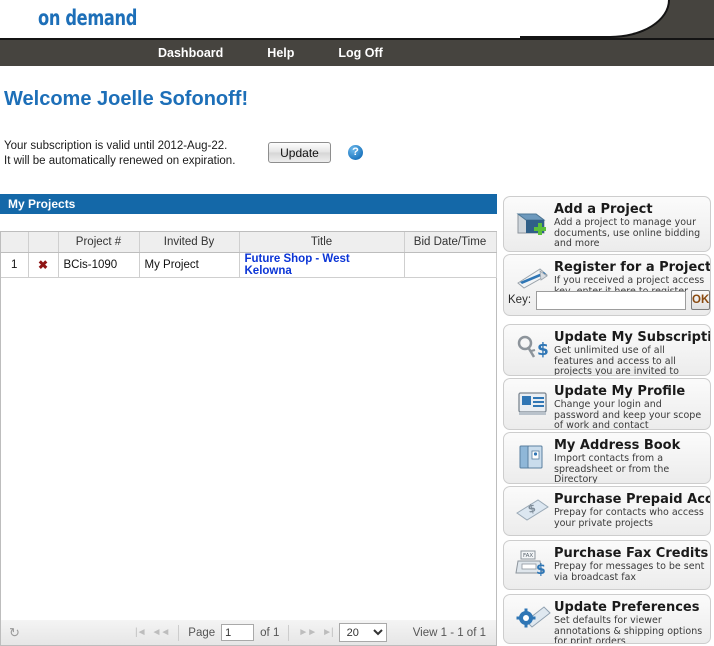 The image size is (714, 646). What do you see at coordinates (140, 632) in the screenshot?
I see `first-page-icon: |◄` at bounding box center [140, 632].